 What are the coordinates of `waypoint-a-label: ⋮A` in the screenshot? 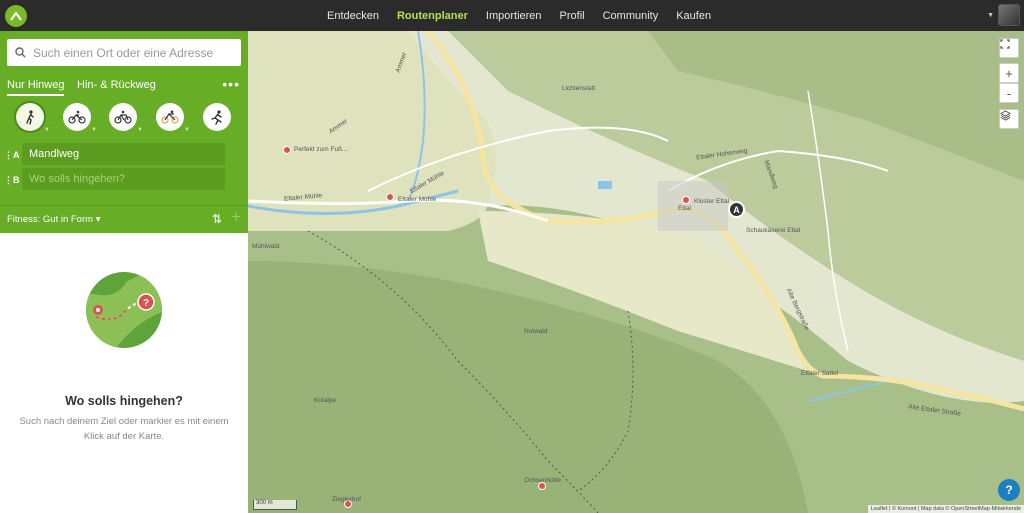 It's located at (12, 155).